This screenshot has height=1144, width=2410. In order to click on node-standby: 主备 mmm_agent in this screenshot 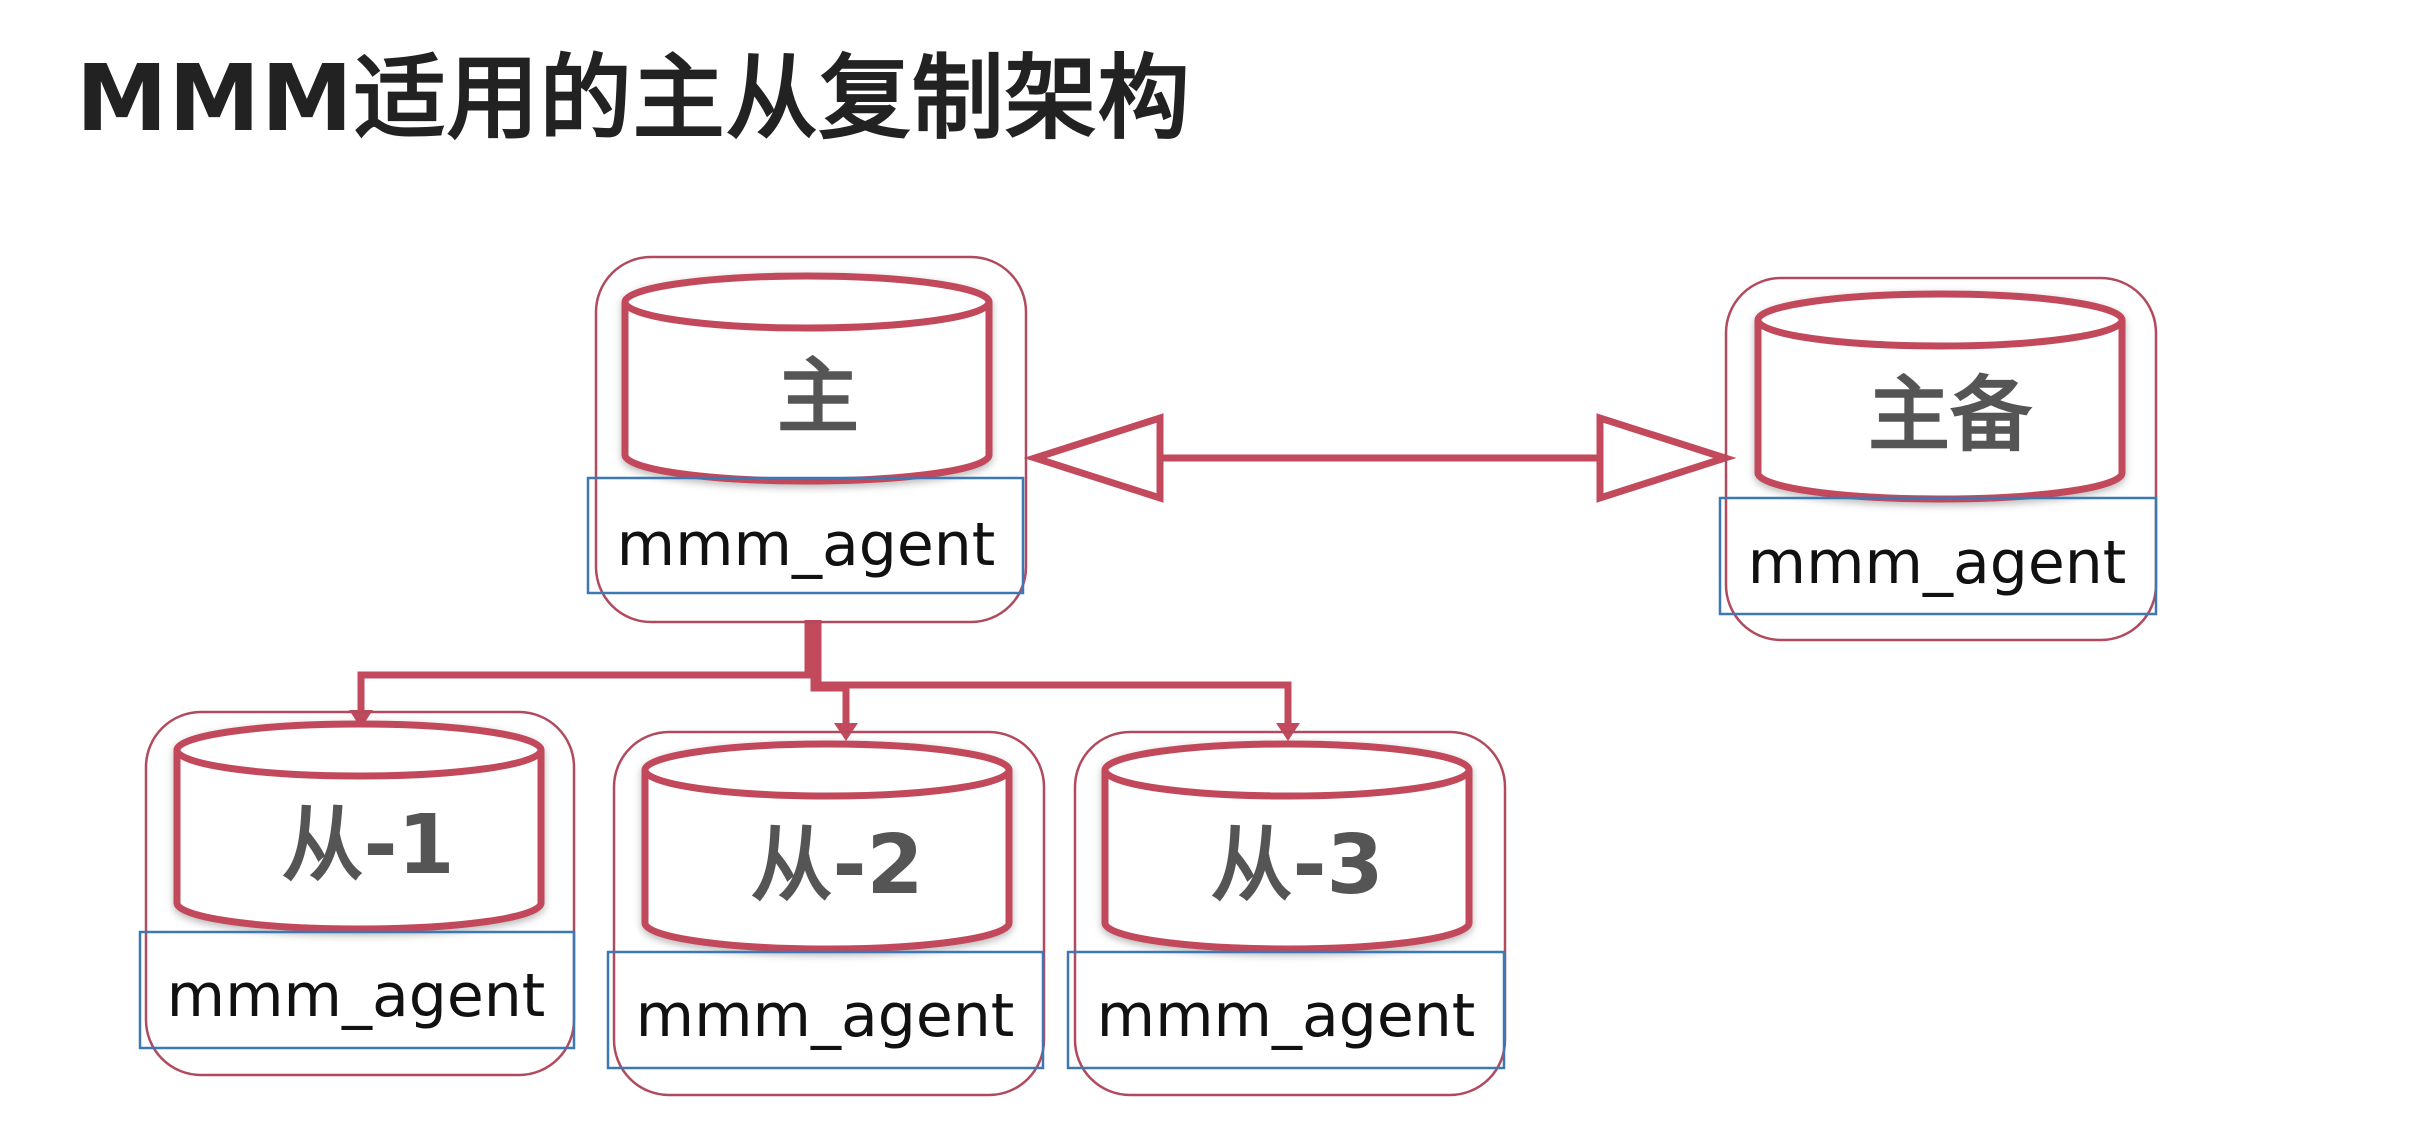, I will do `click(1938, 459)`.